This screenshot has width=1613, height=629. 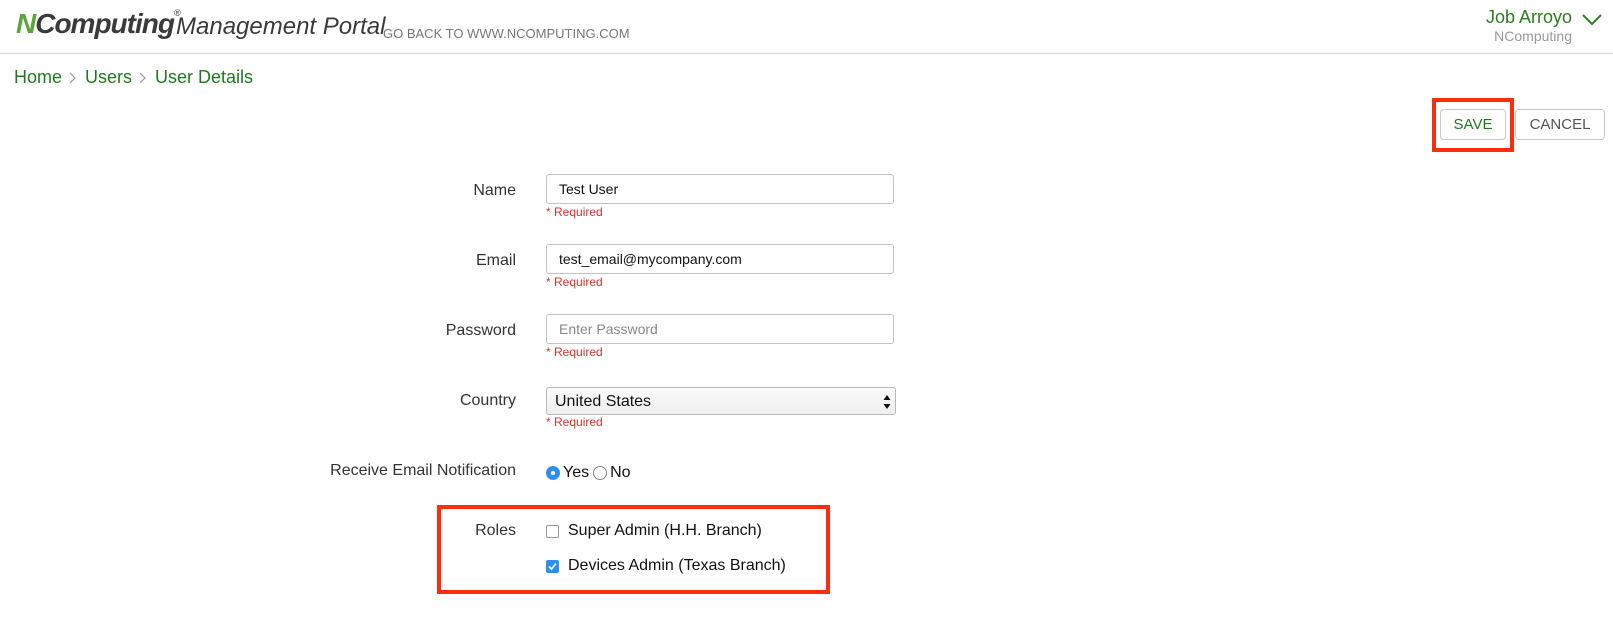 What do you see at coordinates (495, 530) in the screenshot?
I see `roles-label: Roles` at bounding box center [495, 530].